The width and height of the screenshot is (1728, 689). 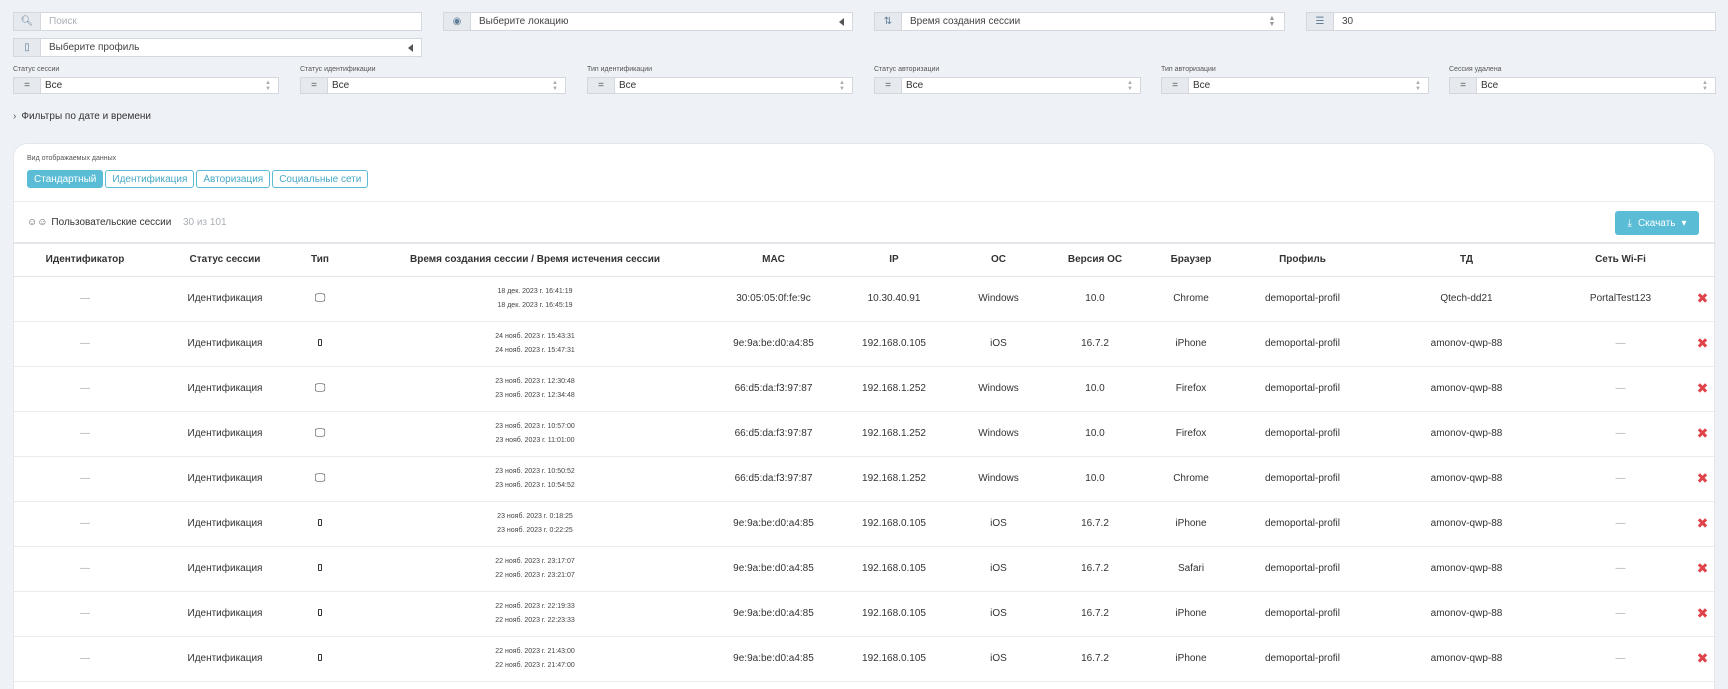 I want to click on filter-ident-type: = Все ▲ ▼, so click(x=720, y=85).